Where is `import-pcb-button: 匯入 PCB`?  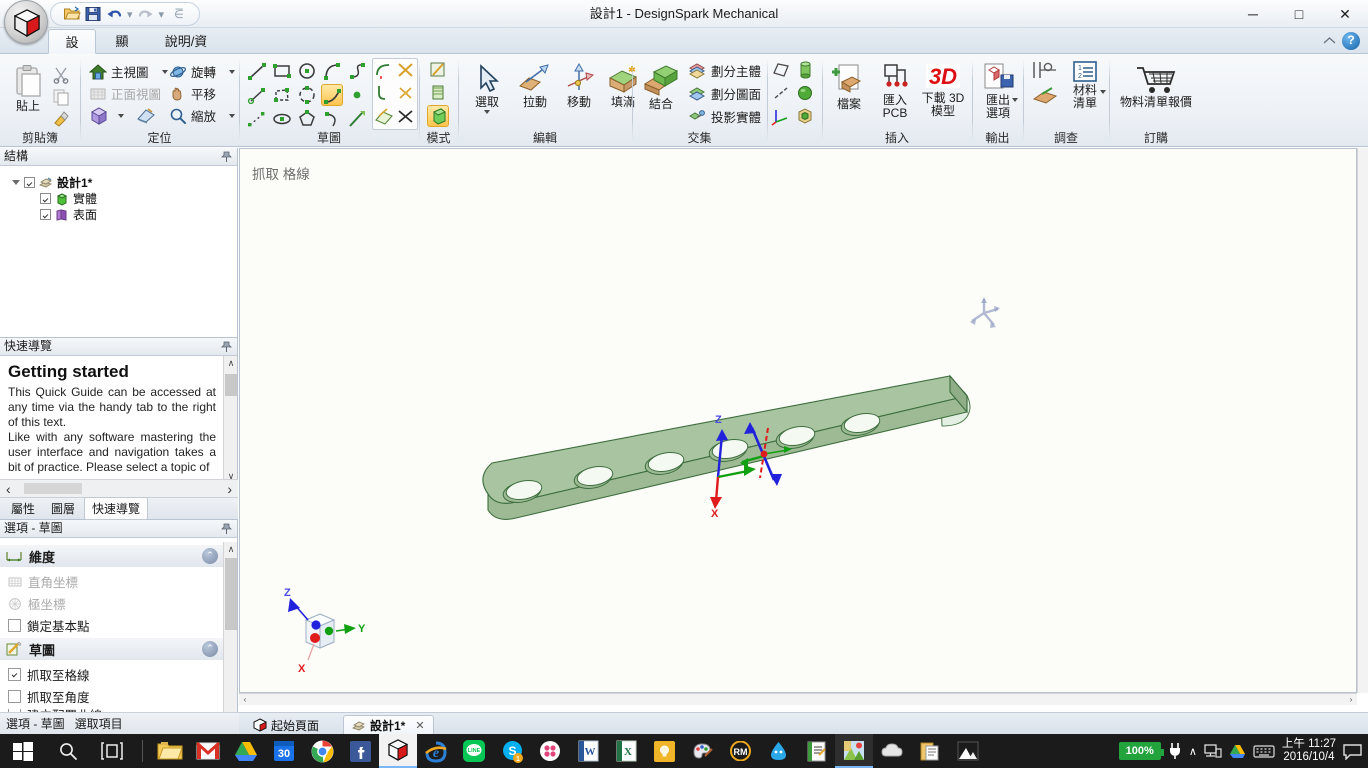
import-pcb-button: 匯入 PCB is located at coordinates (895, 91).